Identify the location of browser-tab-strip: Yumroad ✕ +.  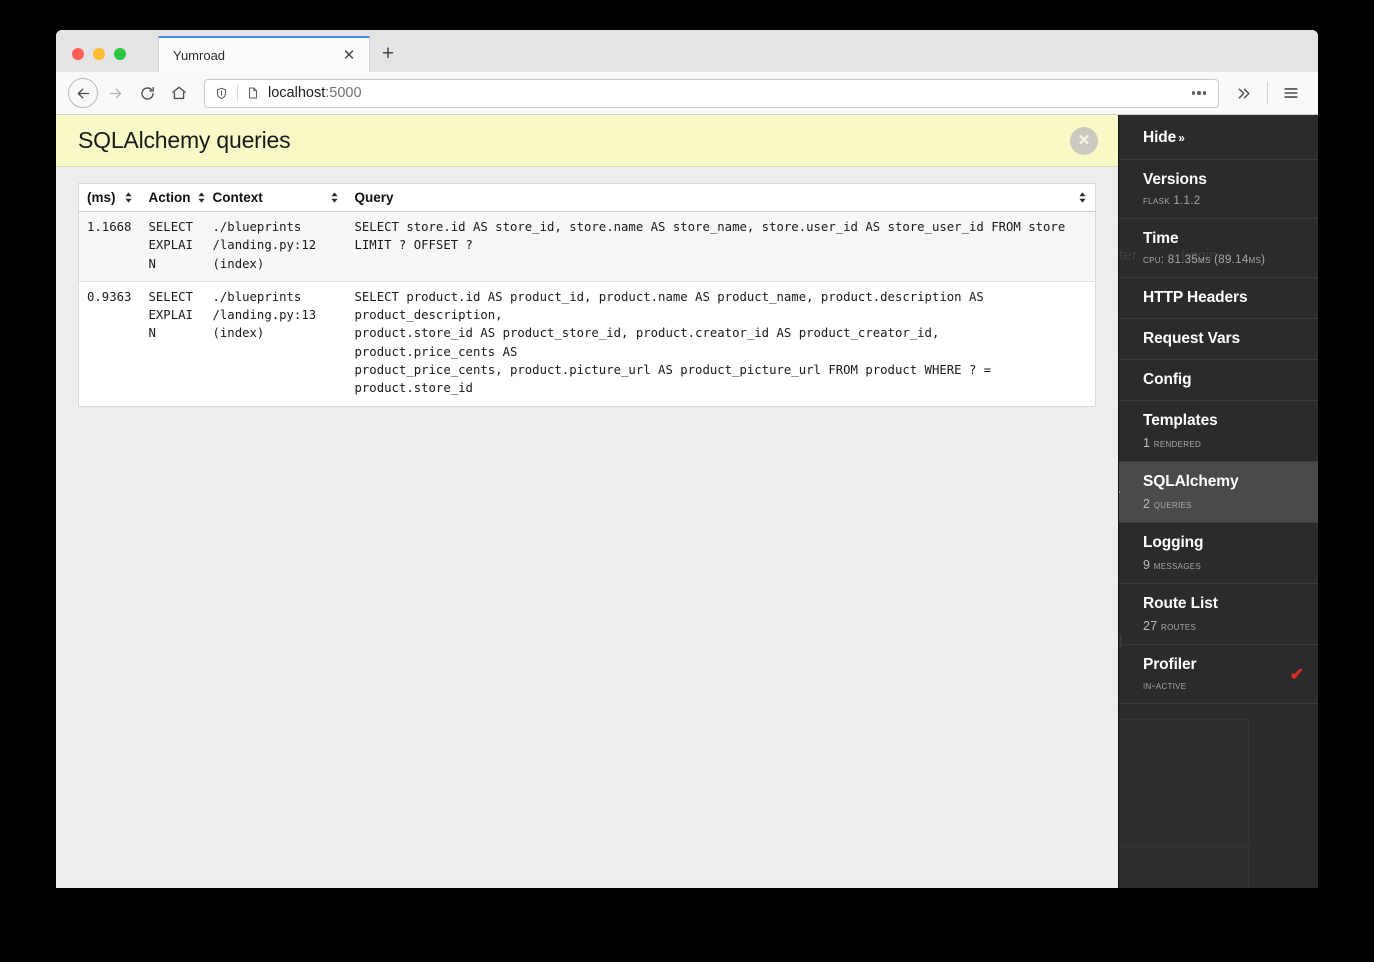
(687, 51).